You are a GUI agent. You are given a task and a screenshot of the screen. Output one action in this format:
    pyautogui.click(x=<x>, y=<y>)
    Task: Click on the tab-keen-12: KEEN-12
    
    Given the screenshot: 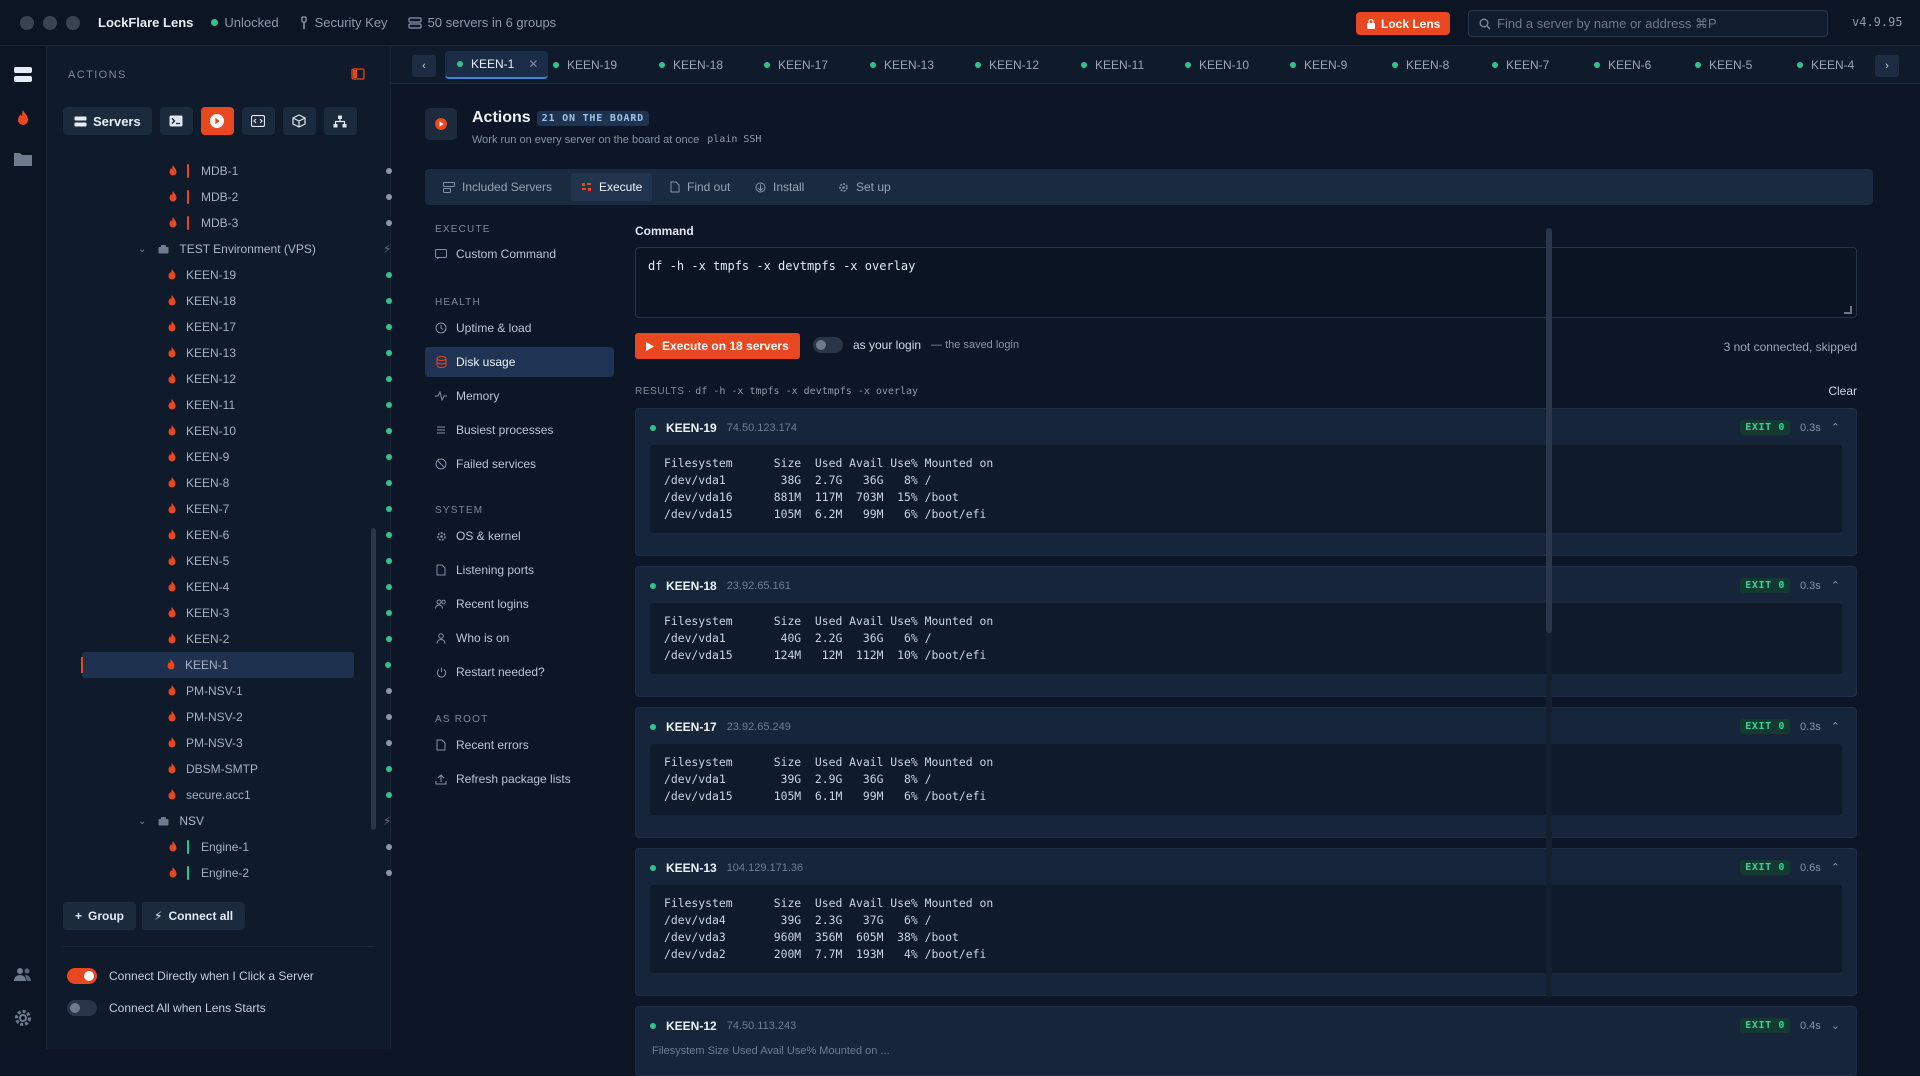 What is the action you would take?
    pyautogui.click(x=1007, y=65)
    